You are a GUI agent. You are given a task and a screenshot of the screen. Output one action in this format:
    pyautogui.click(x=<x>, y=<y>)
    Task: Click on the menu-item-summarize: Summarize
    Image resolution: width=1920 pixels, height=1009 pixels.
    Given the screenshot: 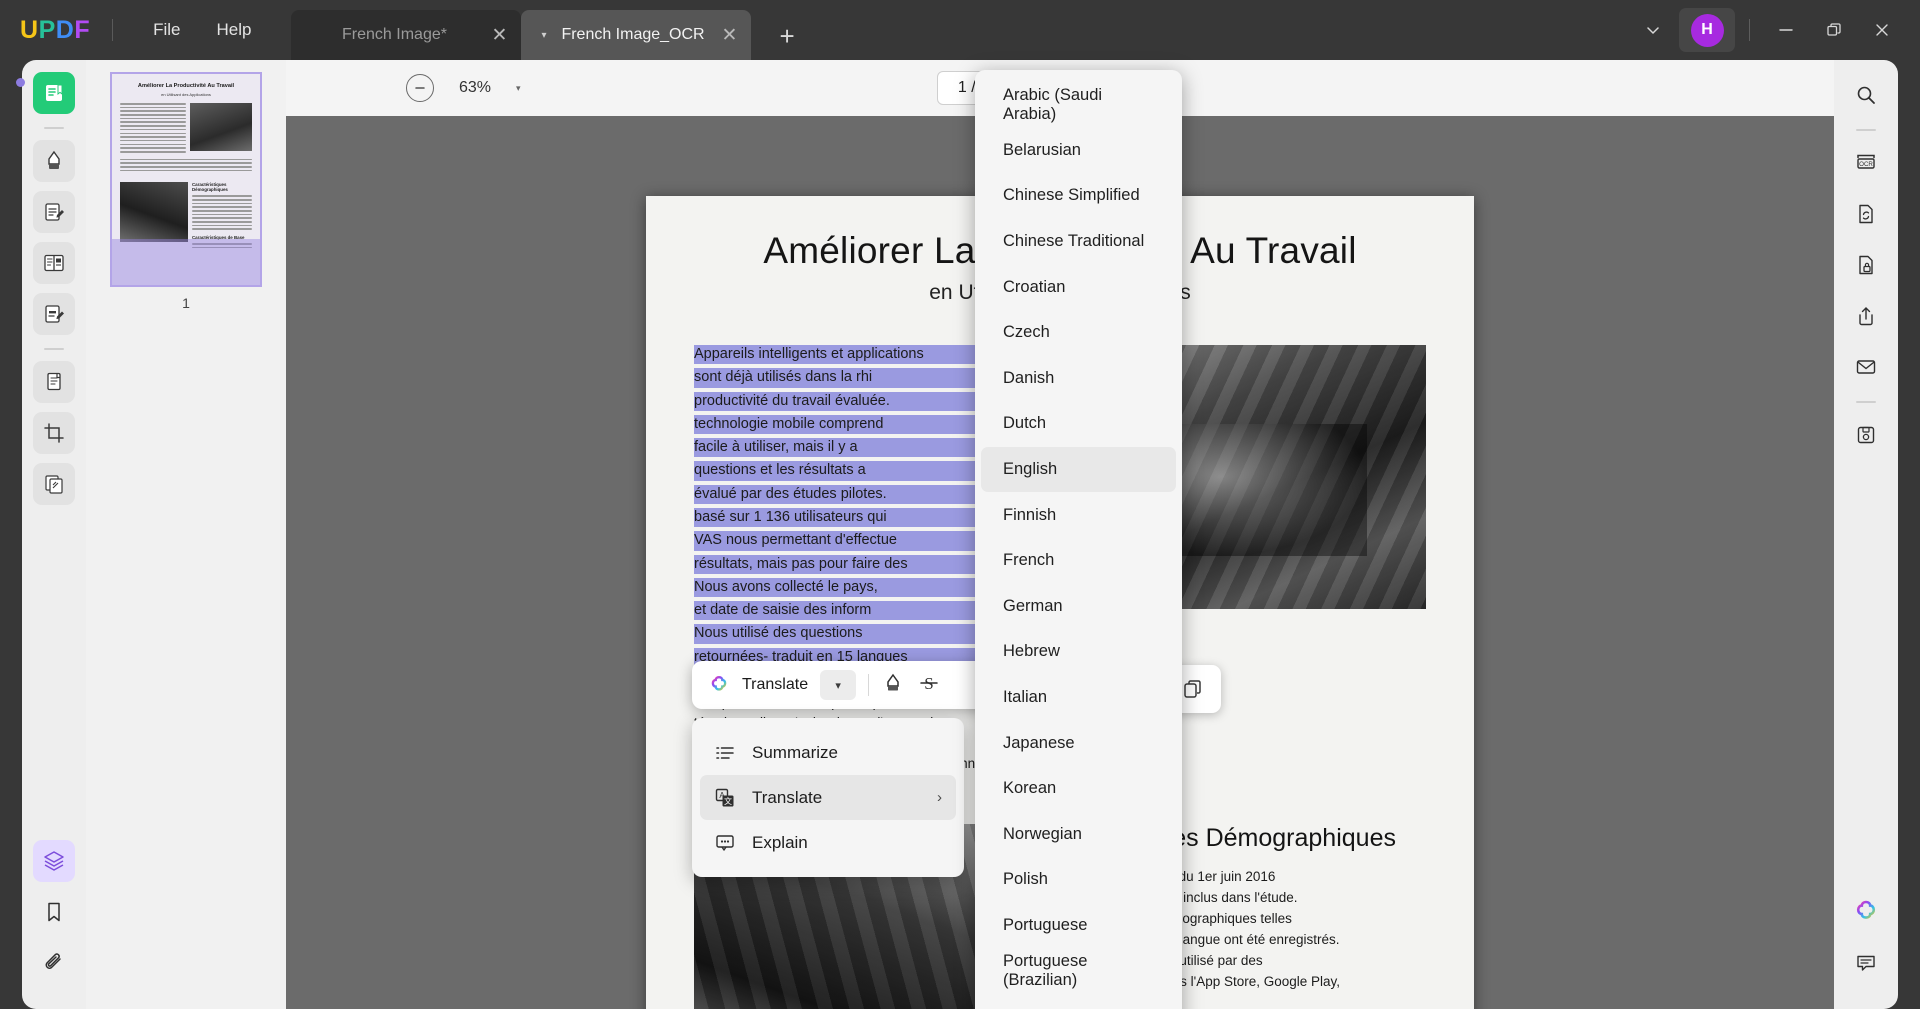 What is the action you would take?
    pyautogui.click(x=828, y=752)
    